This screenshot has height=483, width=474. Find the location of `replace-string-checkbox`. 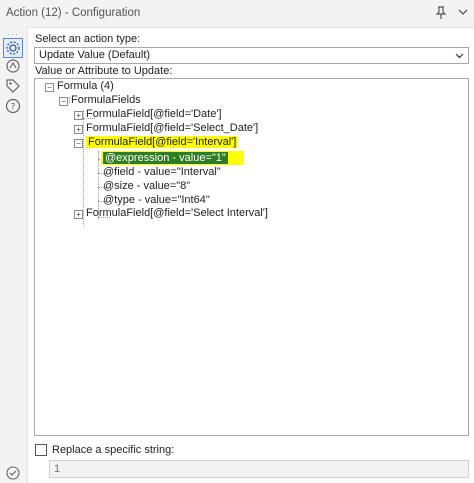

replace-string-checkbox is located at coordinates (41, 450).